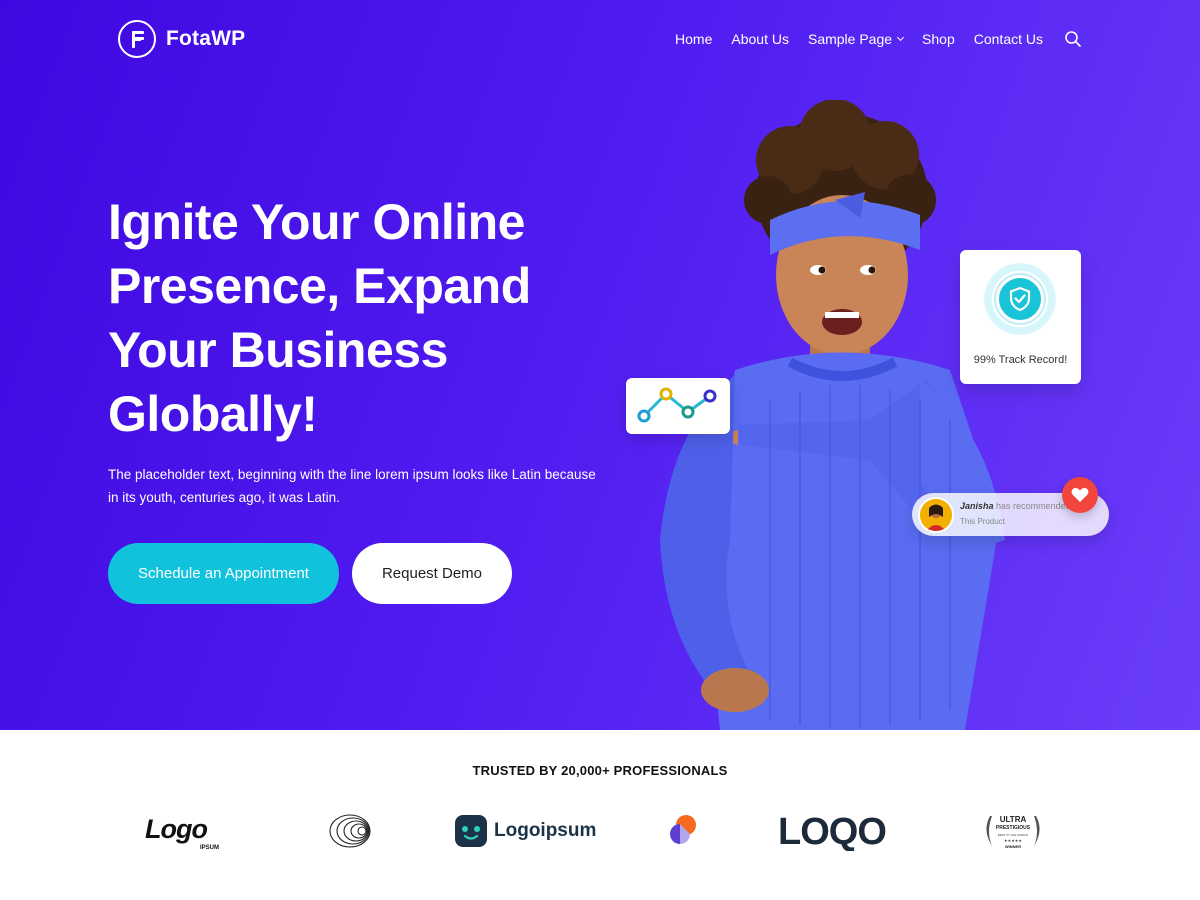 This screenshot has width=1200, height=900. I want to click on shield-badge, so click(1020, 299).